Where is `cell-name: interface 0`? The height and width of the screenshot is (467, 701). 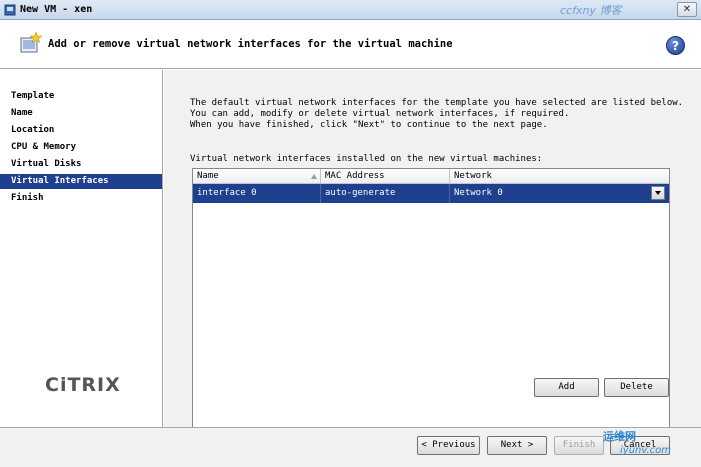 cell-name: interface 0 is located at coordinates (257, 193).